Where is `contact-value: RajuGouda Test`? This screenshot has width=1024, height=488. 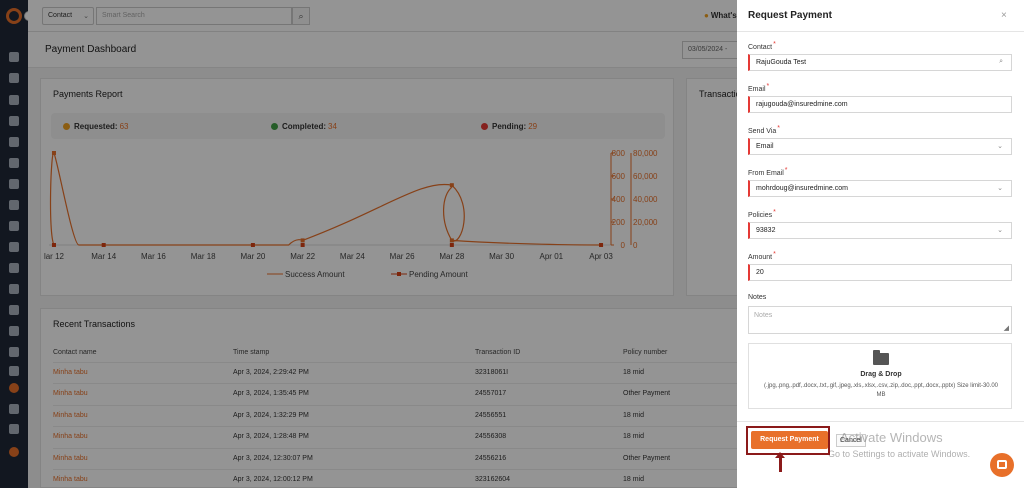 contact-value: RajuGouda Test is located at coordinates (781, 62).